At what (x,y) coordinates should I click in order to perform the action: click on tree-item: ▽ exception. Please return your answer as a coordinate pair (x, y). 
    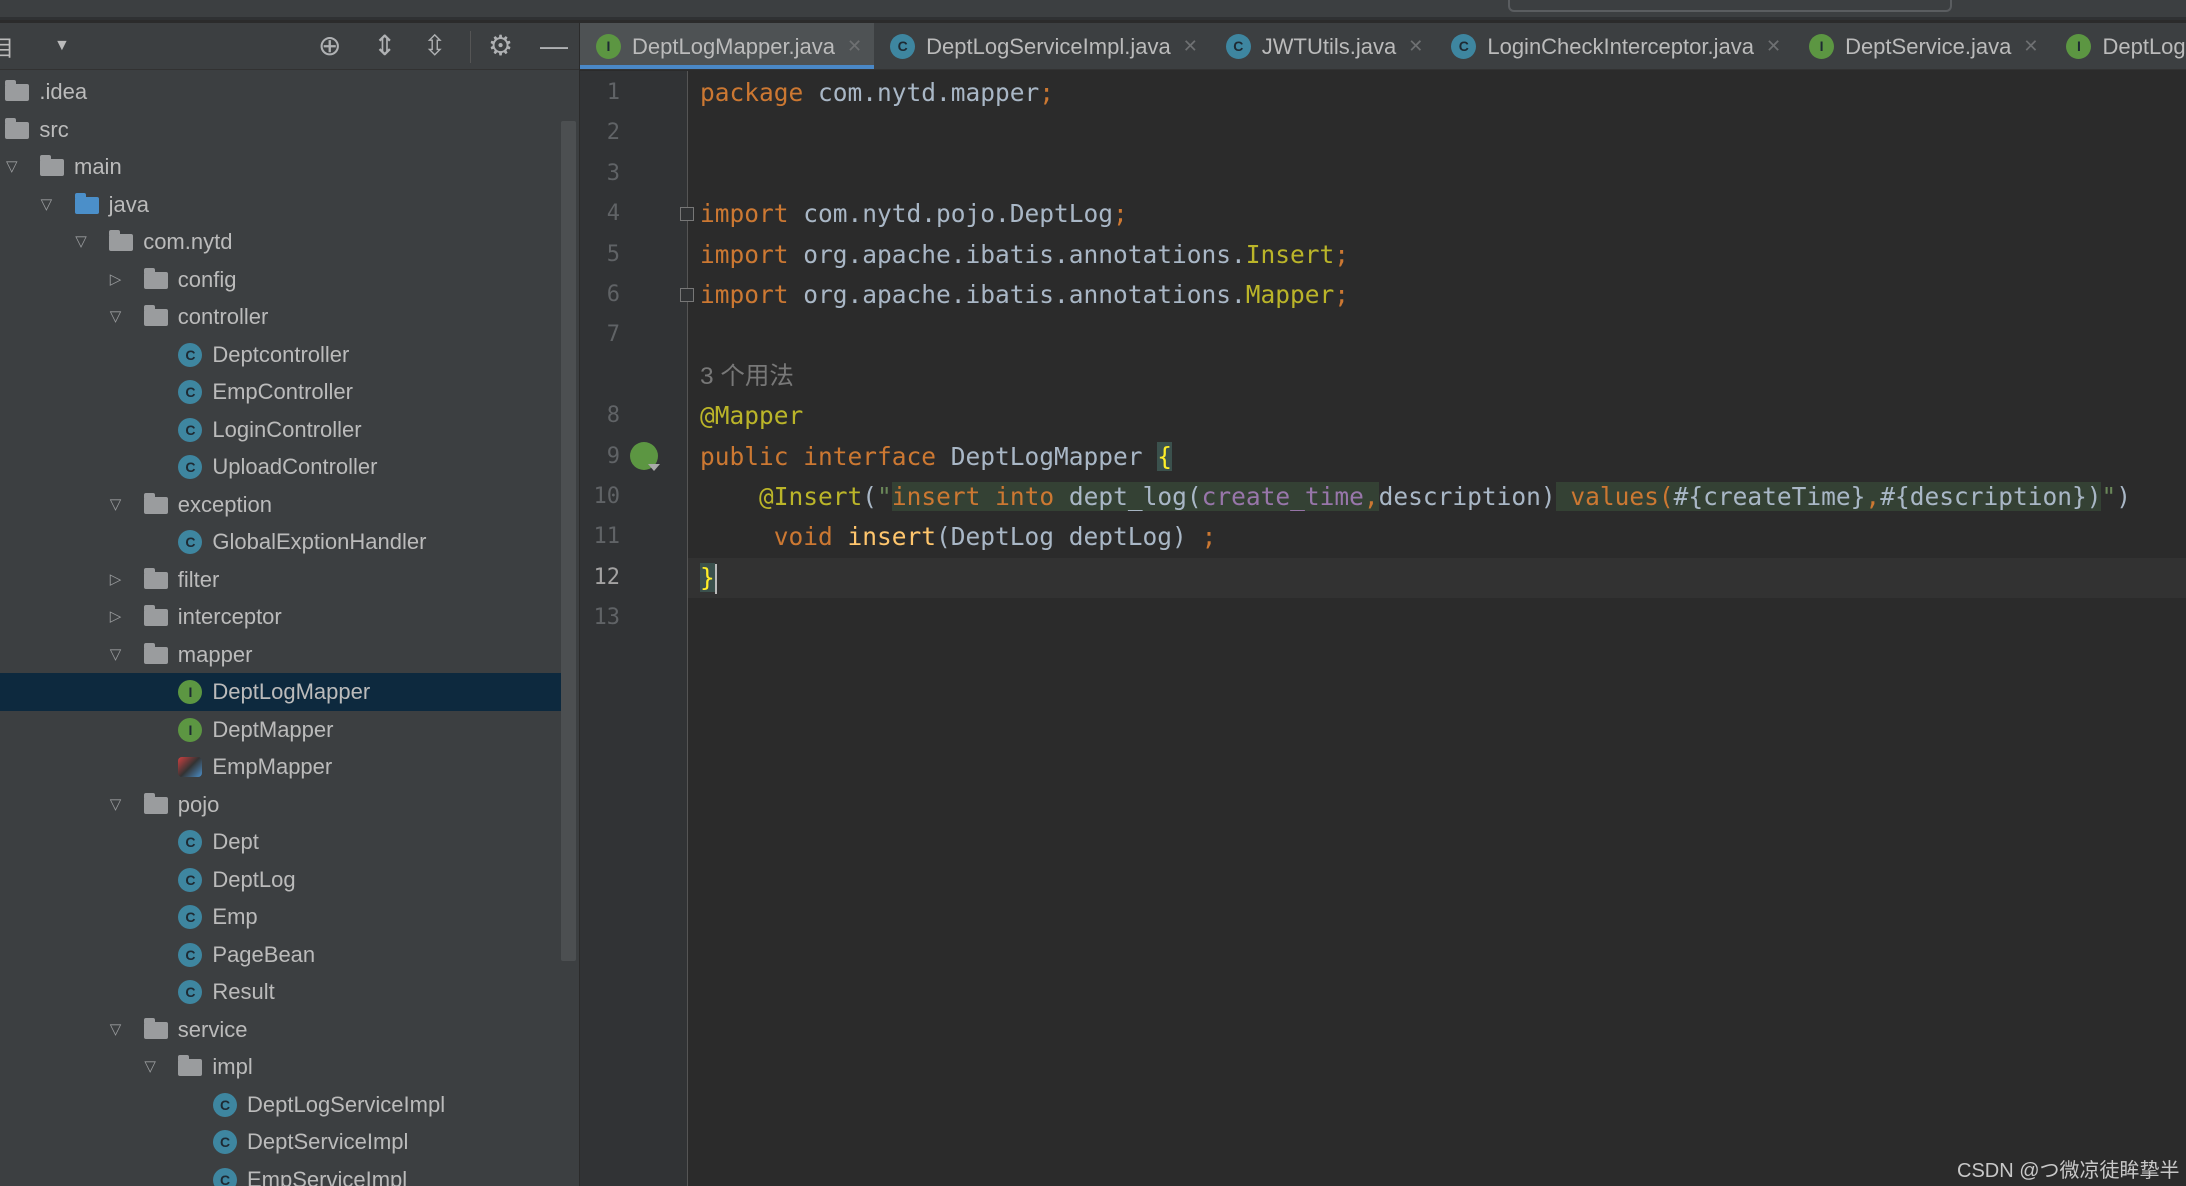
    Looking at the image, I should click on (282, 505).